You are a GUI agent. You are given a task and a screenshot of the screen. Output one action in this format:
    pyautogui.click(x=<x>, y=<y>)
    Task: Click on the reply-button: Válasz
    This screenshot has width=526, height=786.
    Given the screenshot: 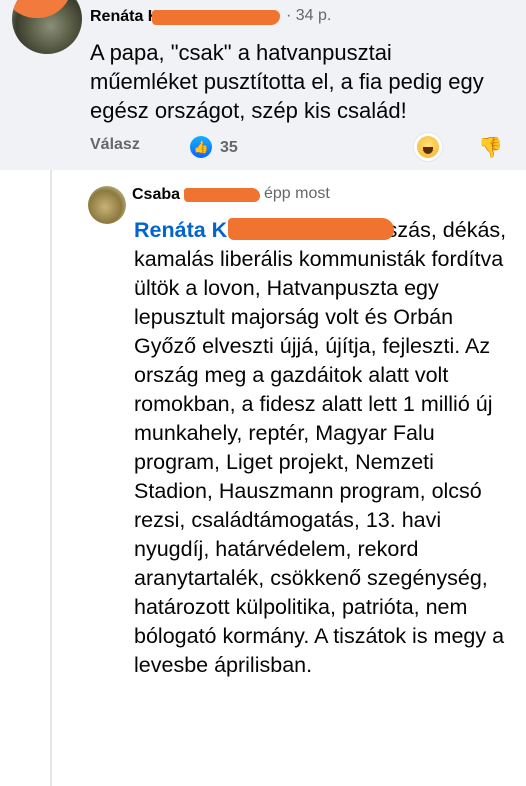 What is the action you would take?
    pyautogui.click(x=115, y=145)
    